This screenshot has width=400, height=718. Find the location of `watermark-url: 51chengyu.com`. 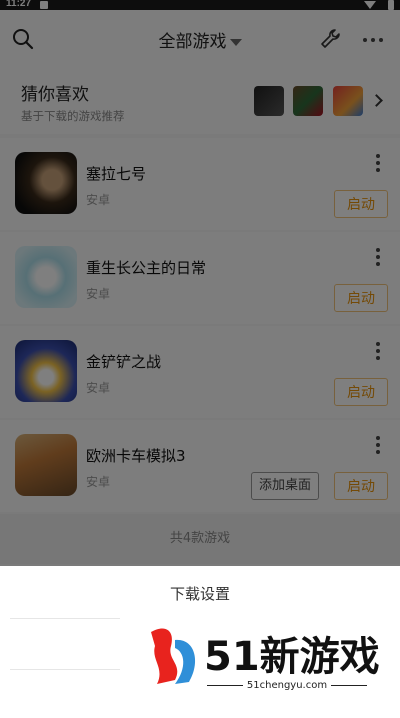

watermark-url: 51chengyu.com is located at coordinates (287, 685).